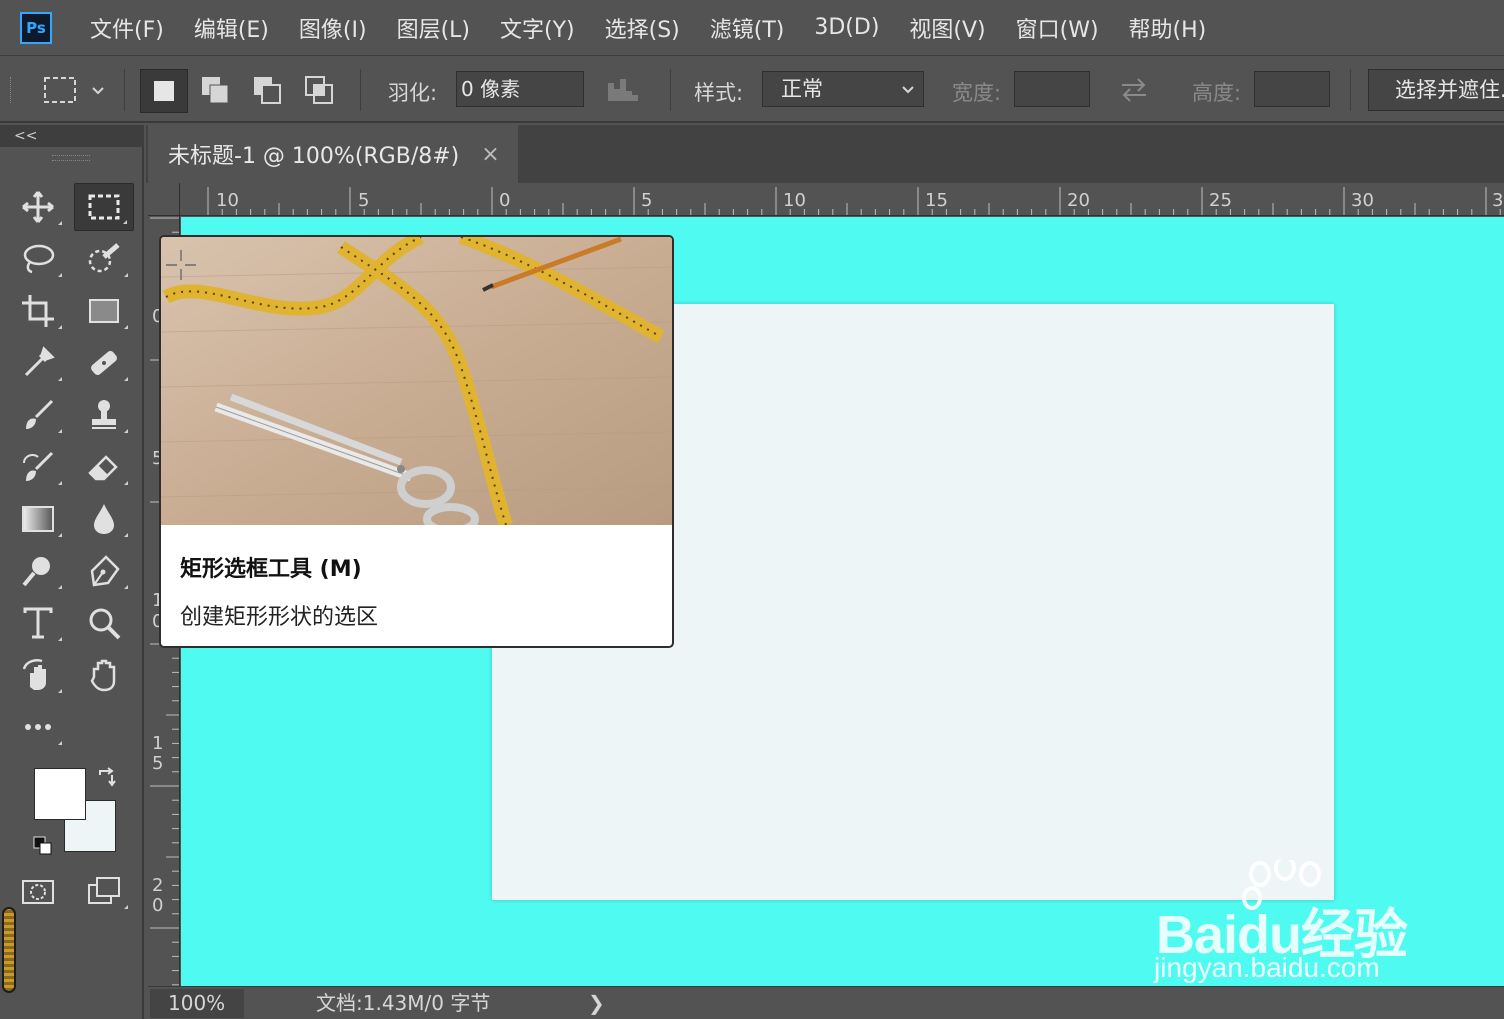  I want to click on menu-filter: 滤镜(T), so click(747, 28).